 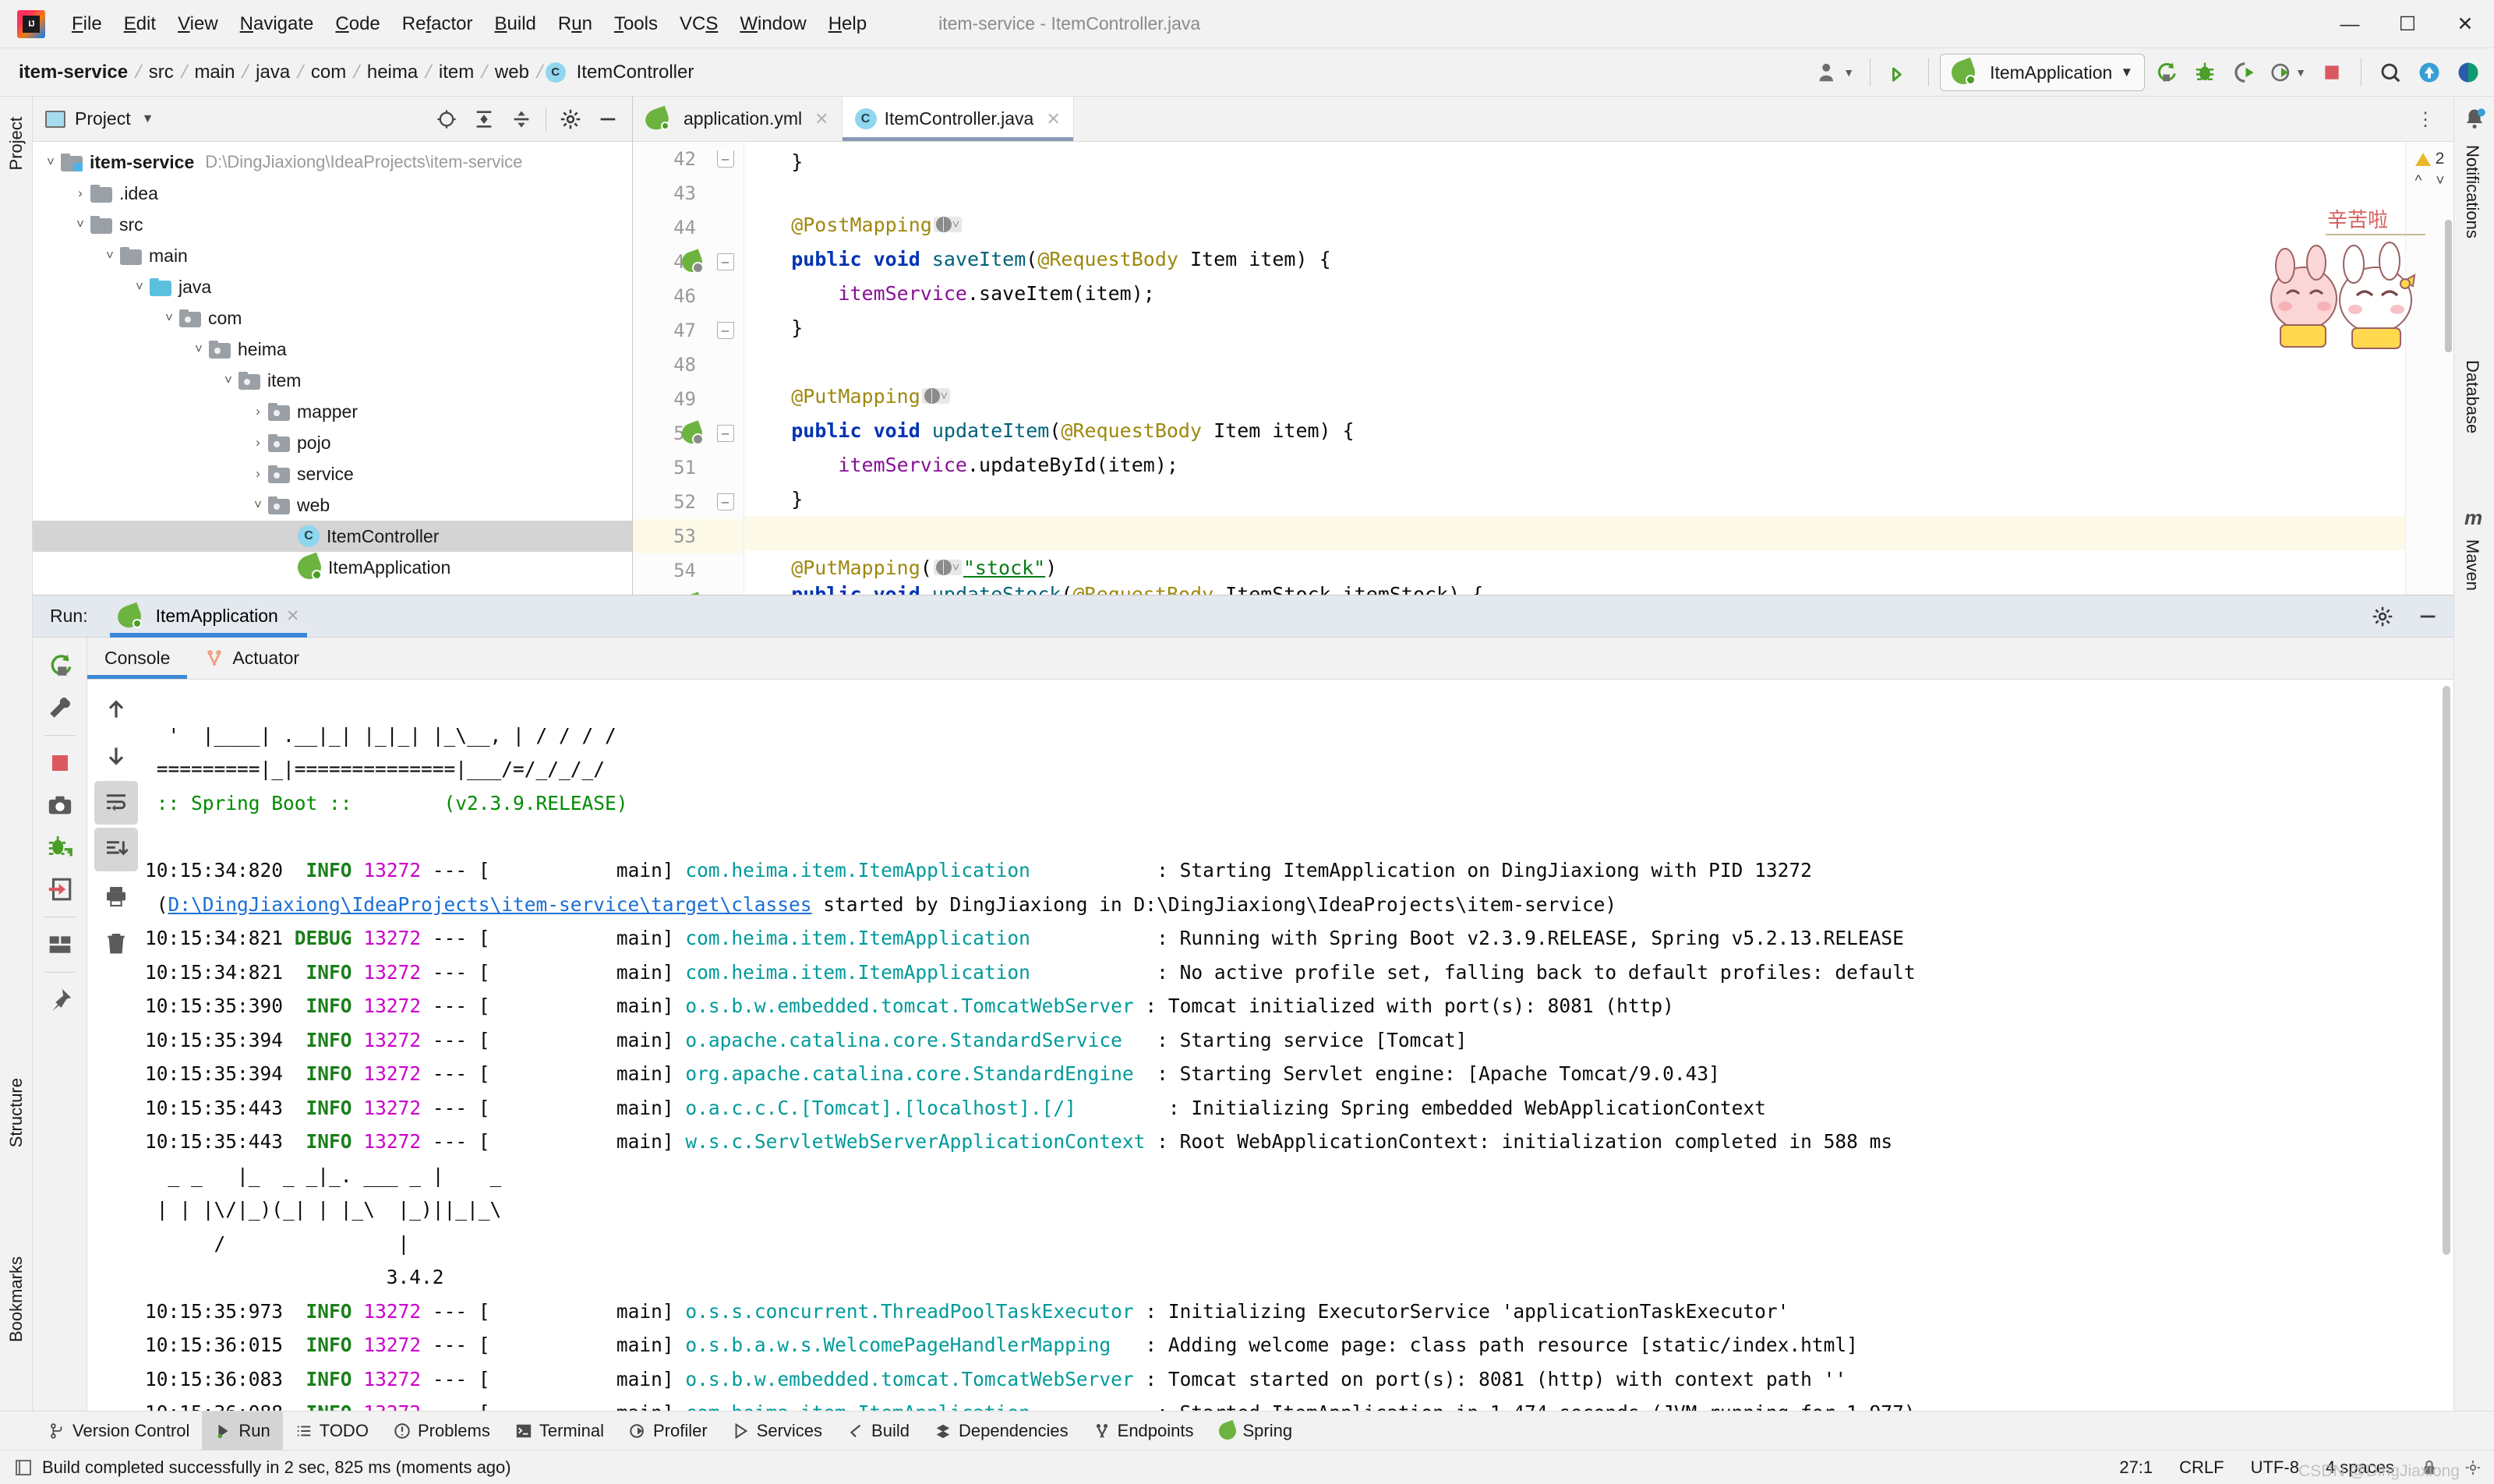 I want to click on tree-node-src: ˅ src, so click(x=333, y=224).